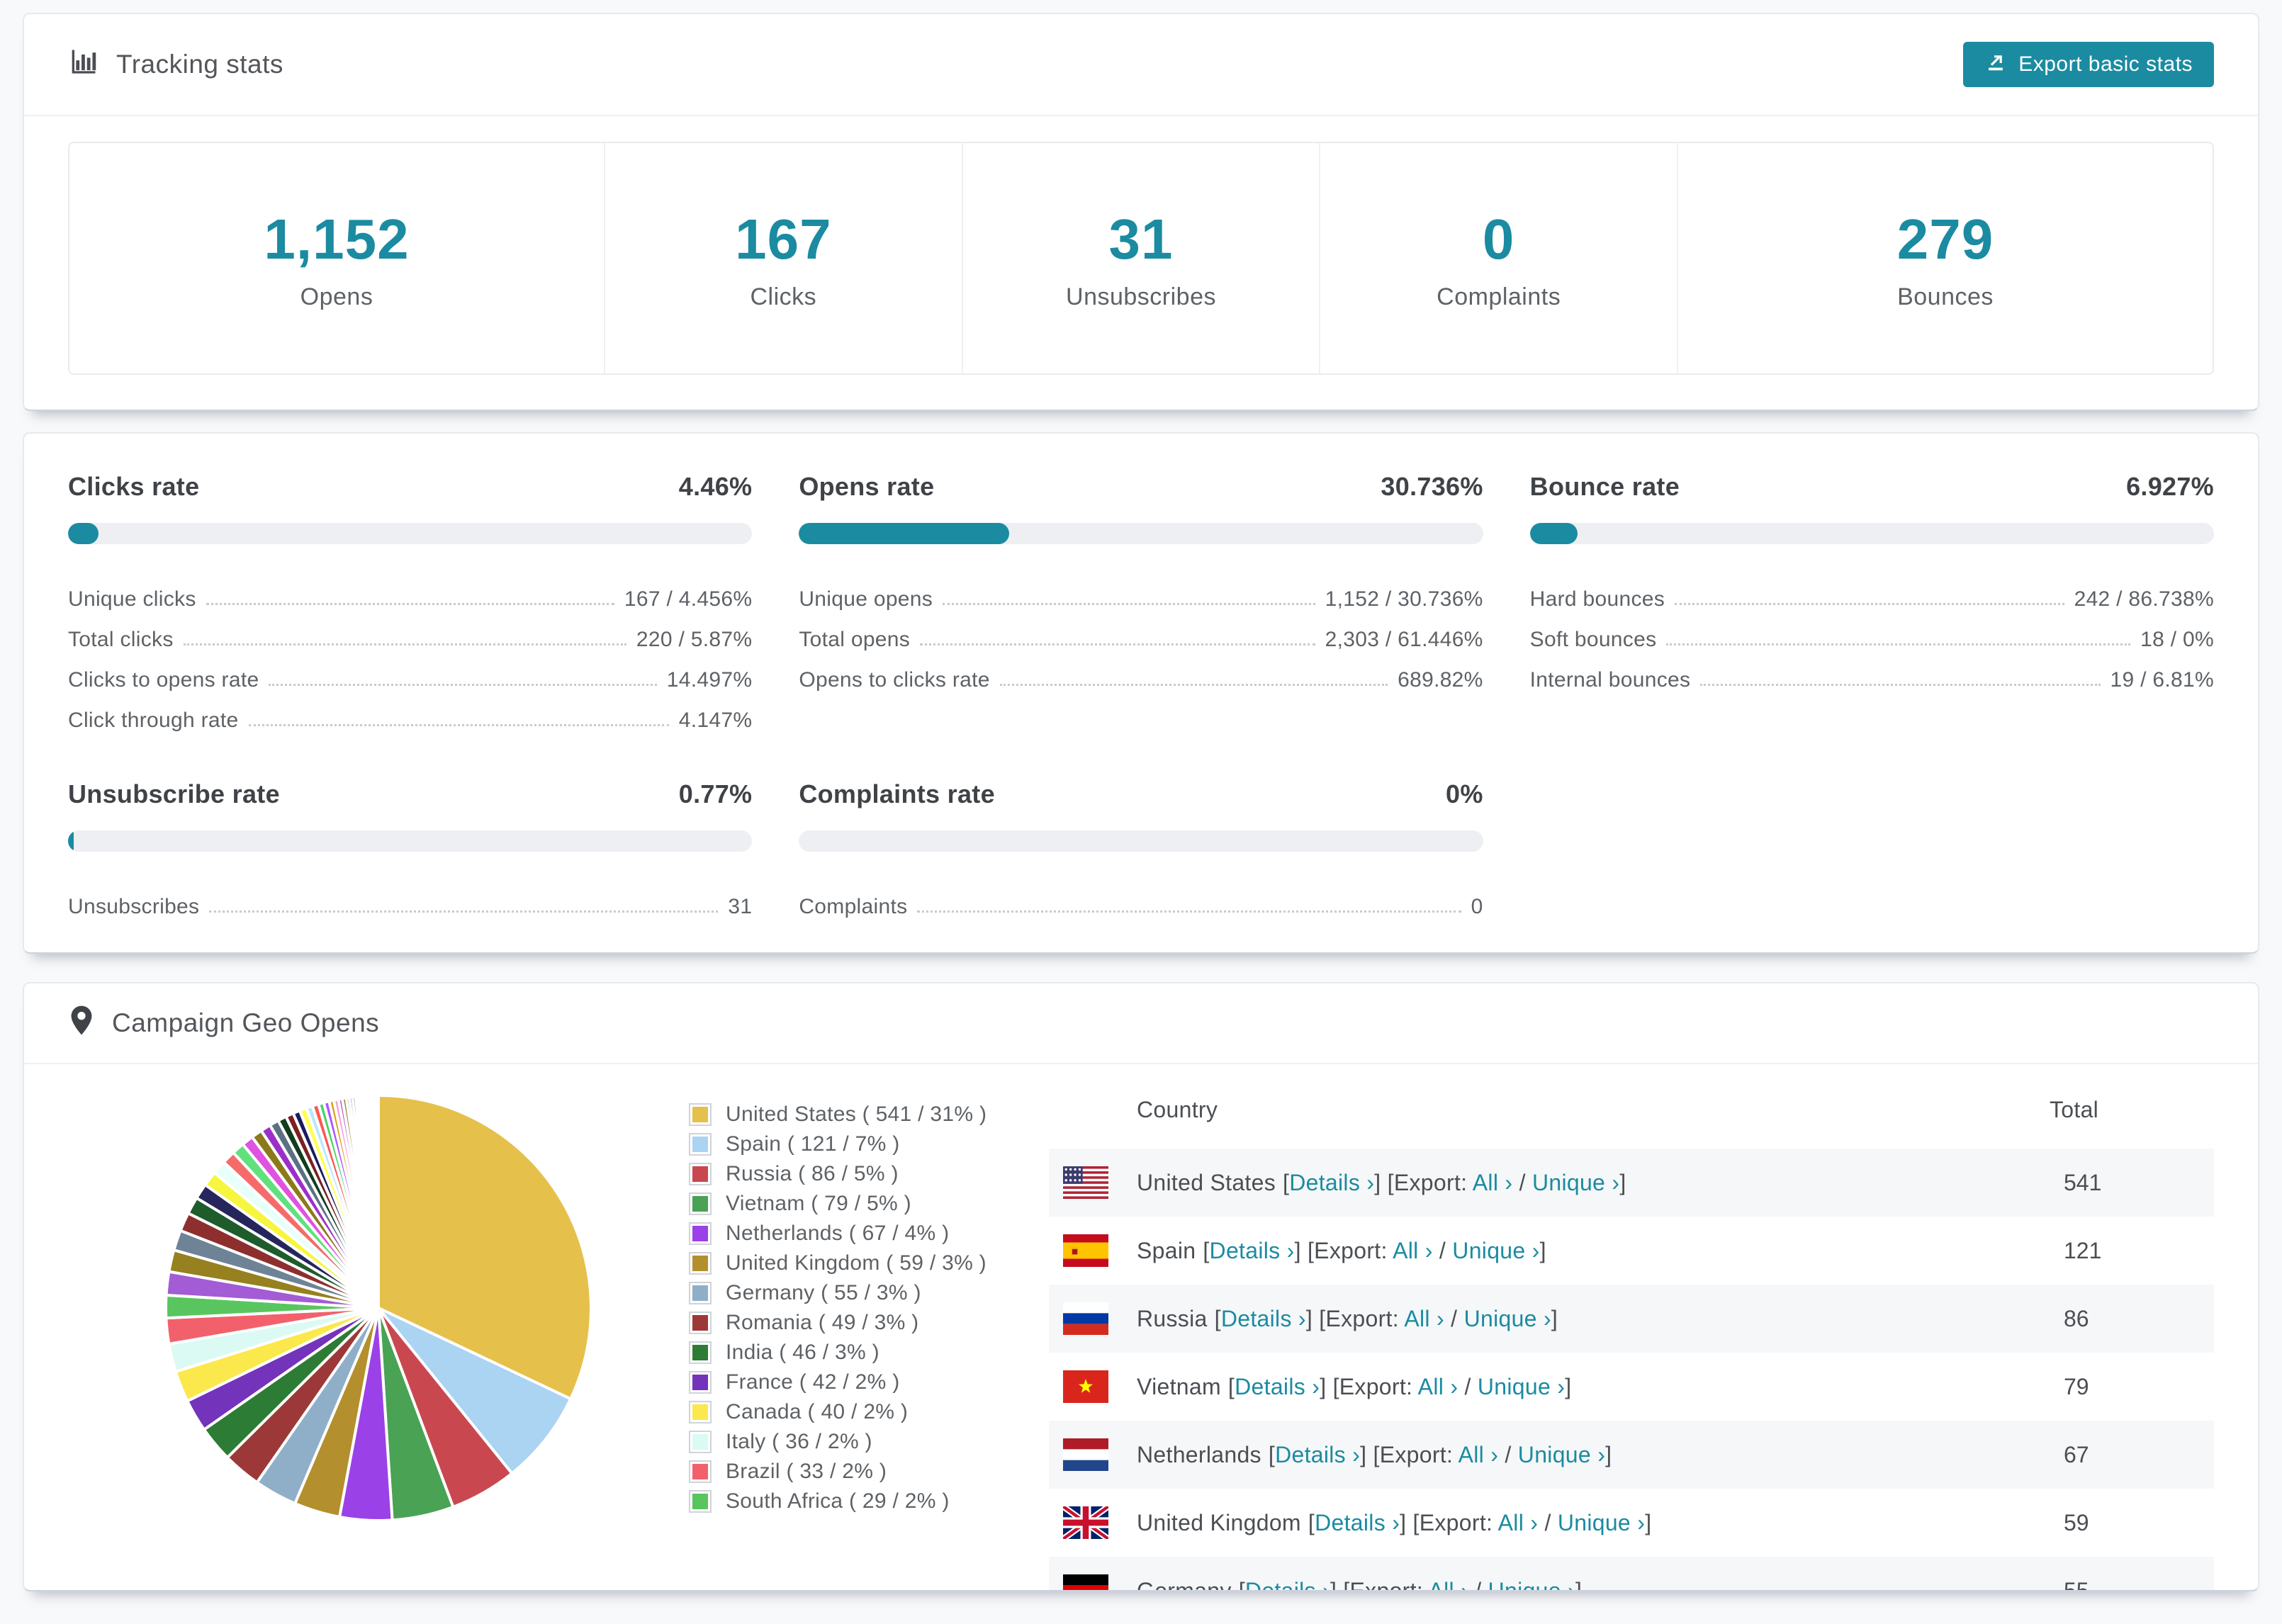  I want to click on rate-rows: Complaints 0, so click(1141, 899).